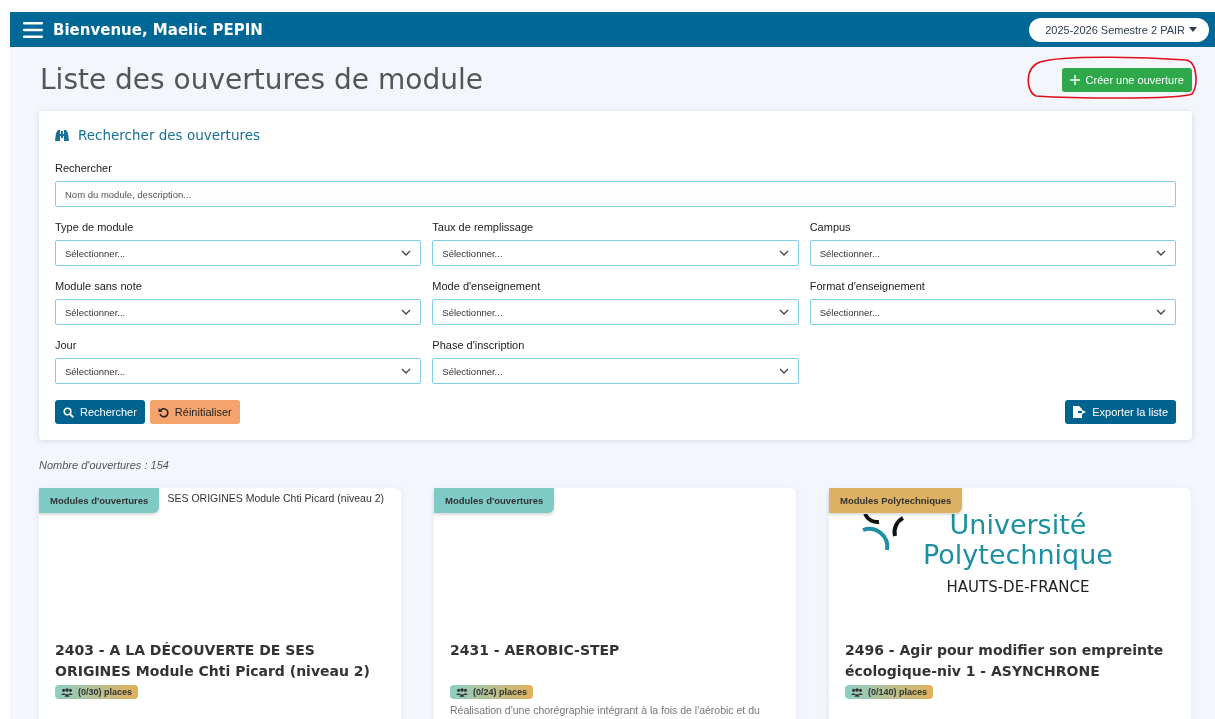  I want to click on field-label: Jour, so click(66, 345).